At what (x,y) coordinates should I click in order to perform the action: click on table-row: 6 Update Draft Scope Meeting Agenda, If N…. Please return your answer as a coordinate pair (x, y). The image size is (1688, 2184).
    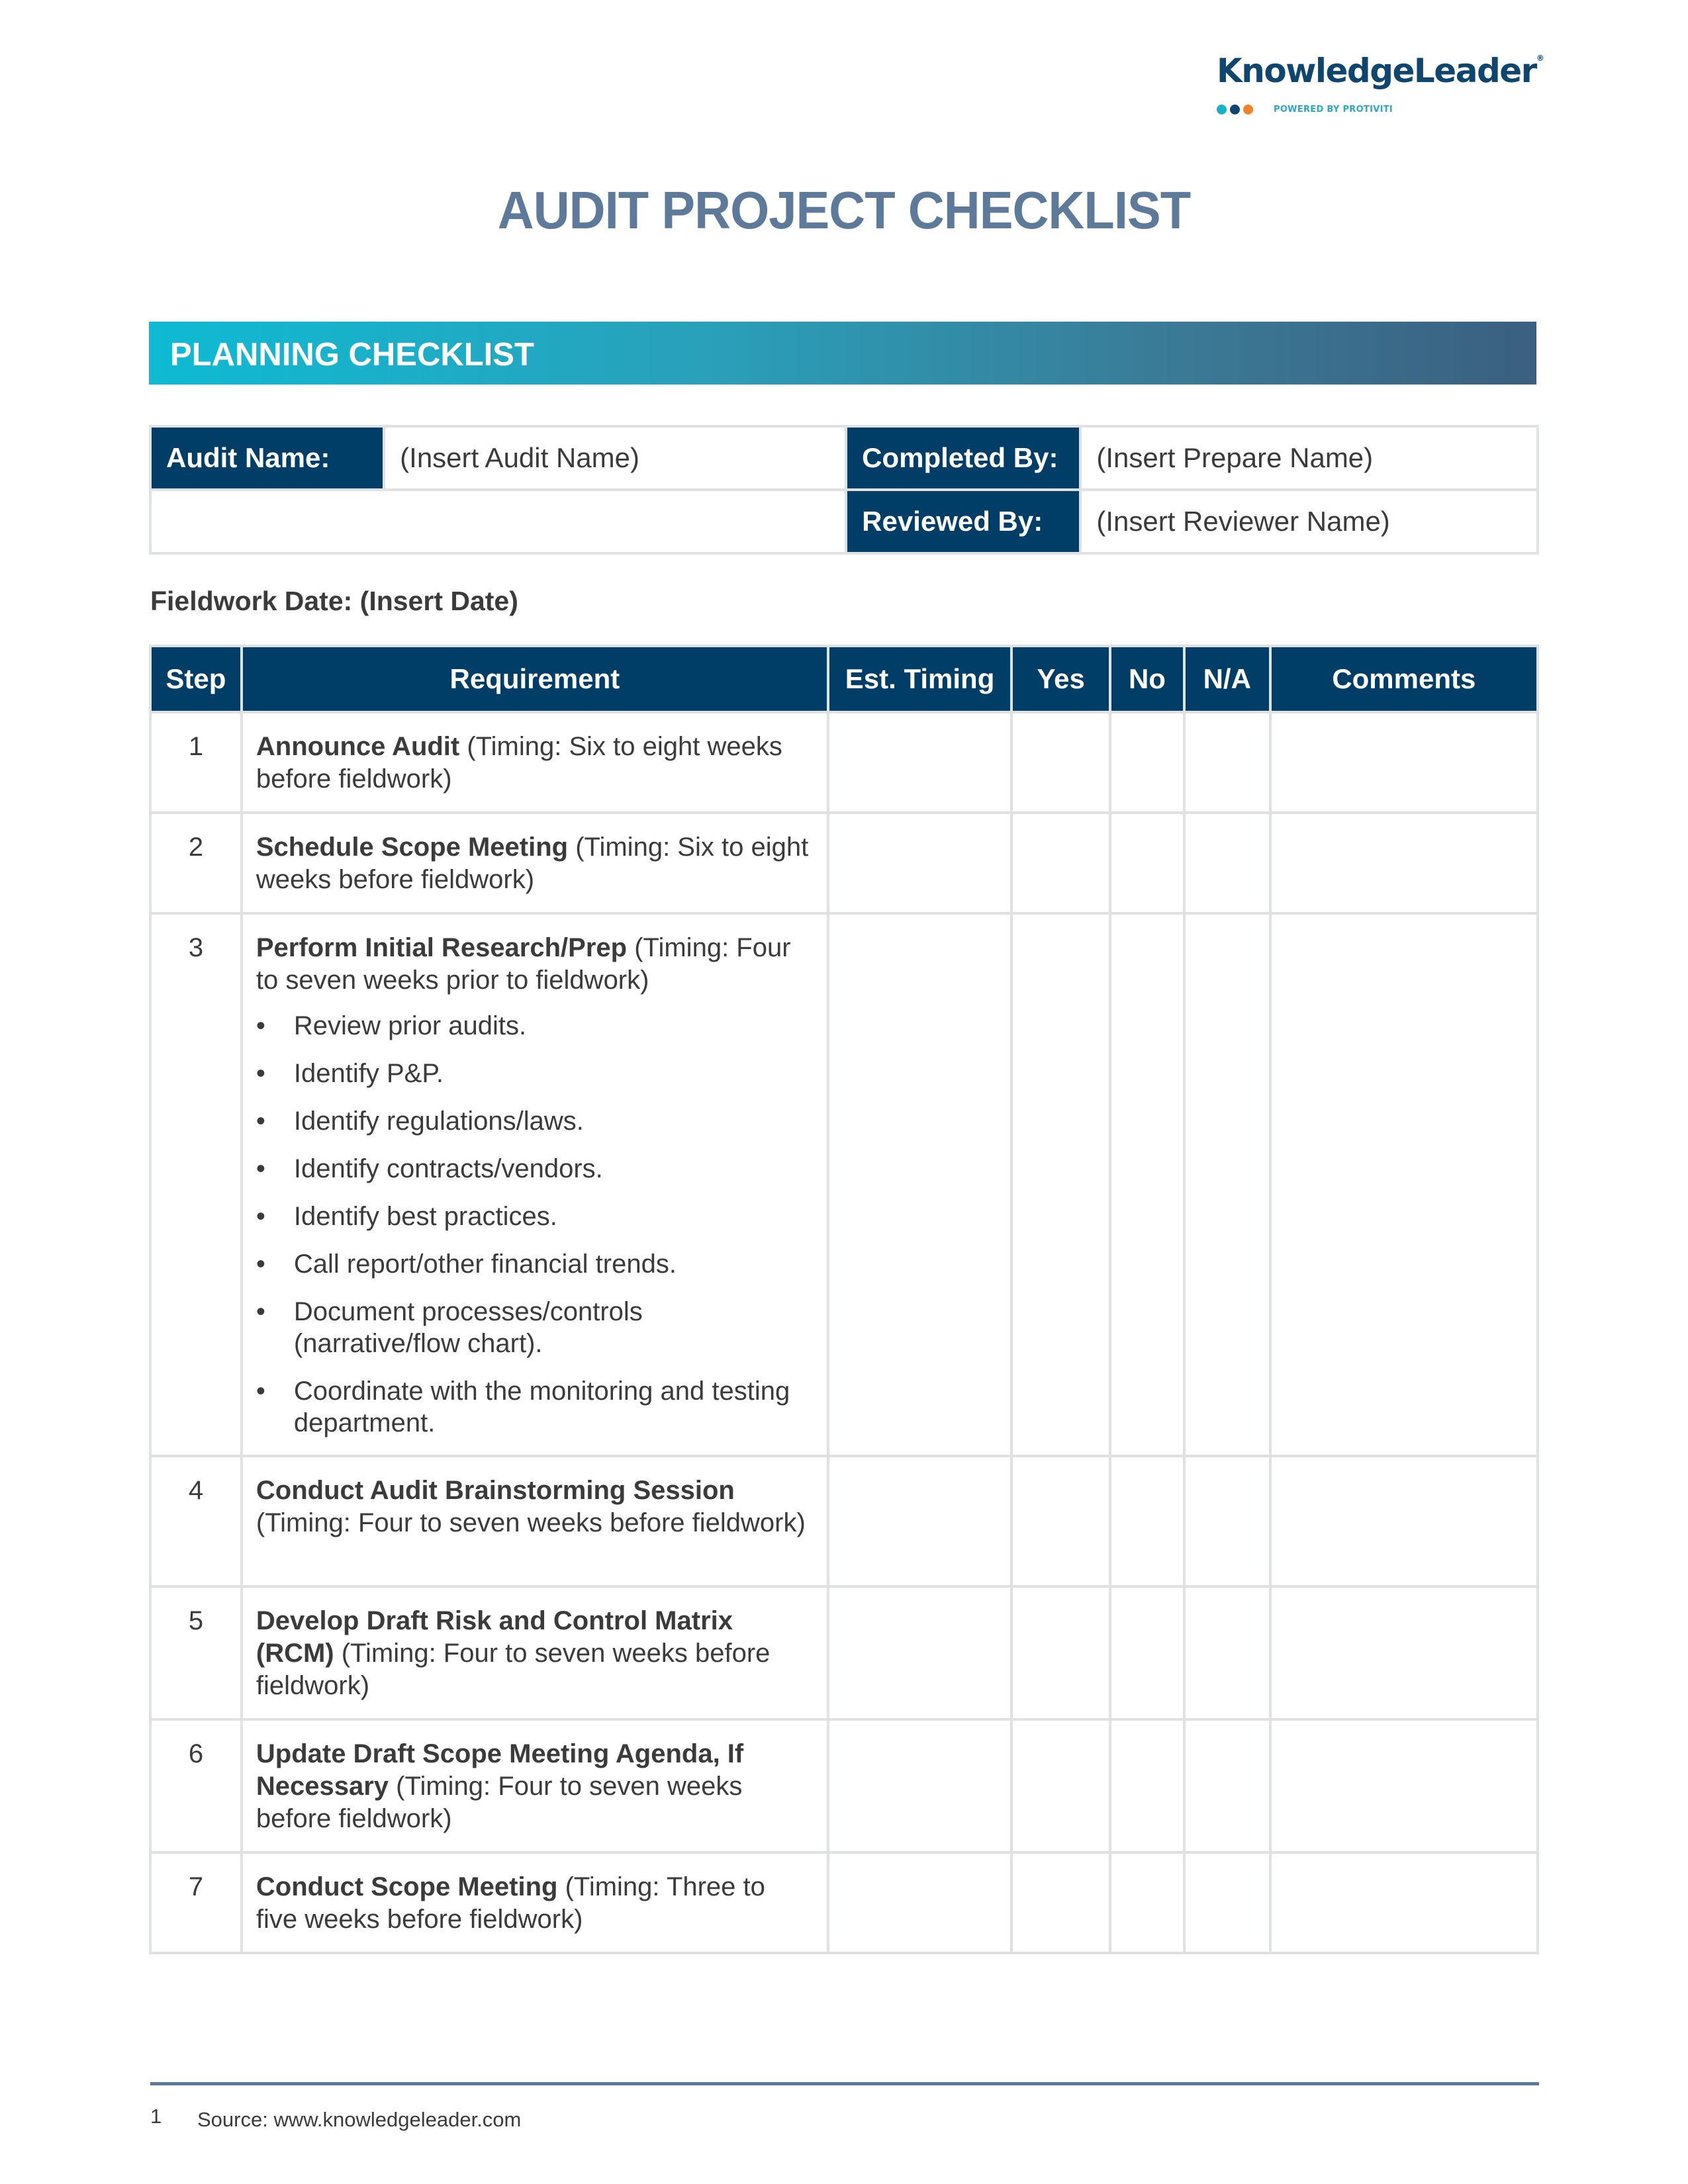
    Looking at the image, I should click on (844, 1786).